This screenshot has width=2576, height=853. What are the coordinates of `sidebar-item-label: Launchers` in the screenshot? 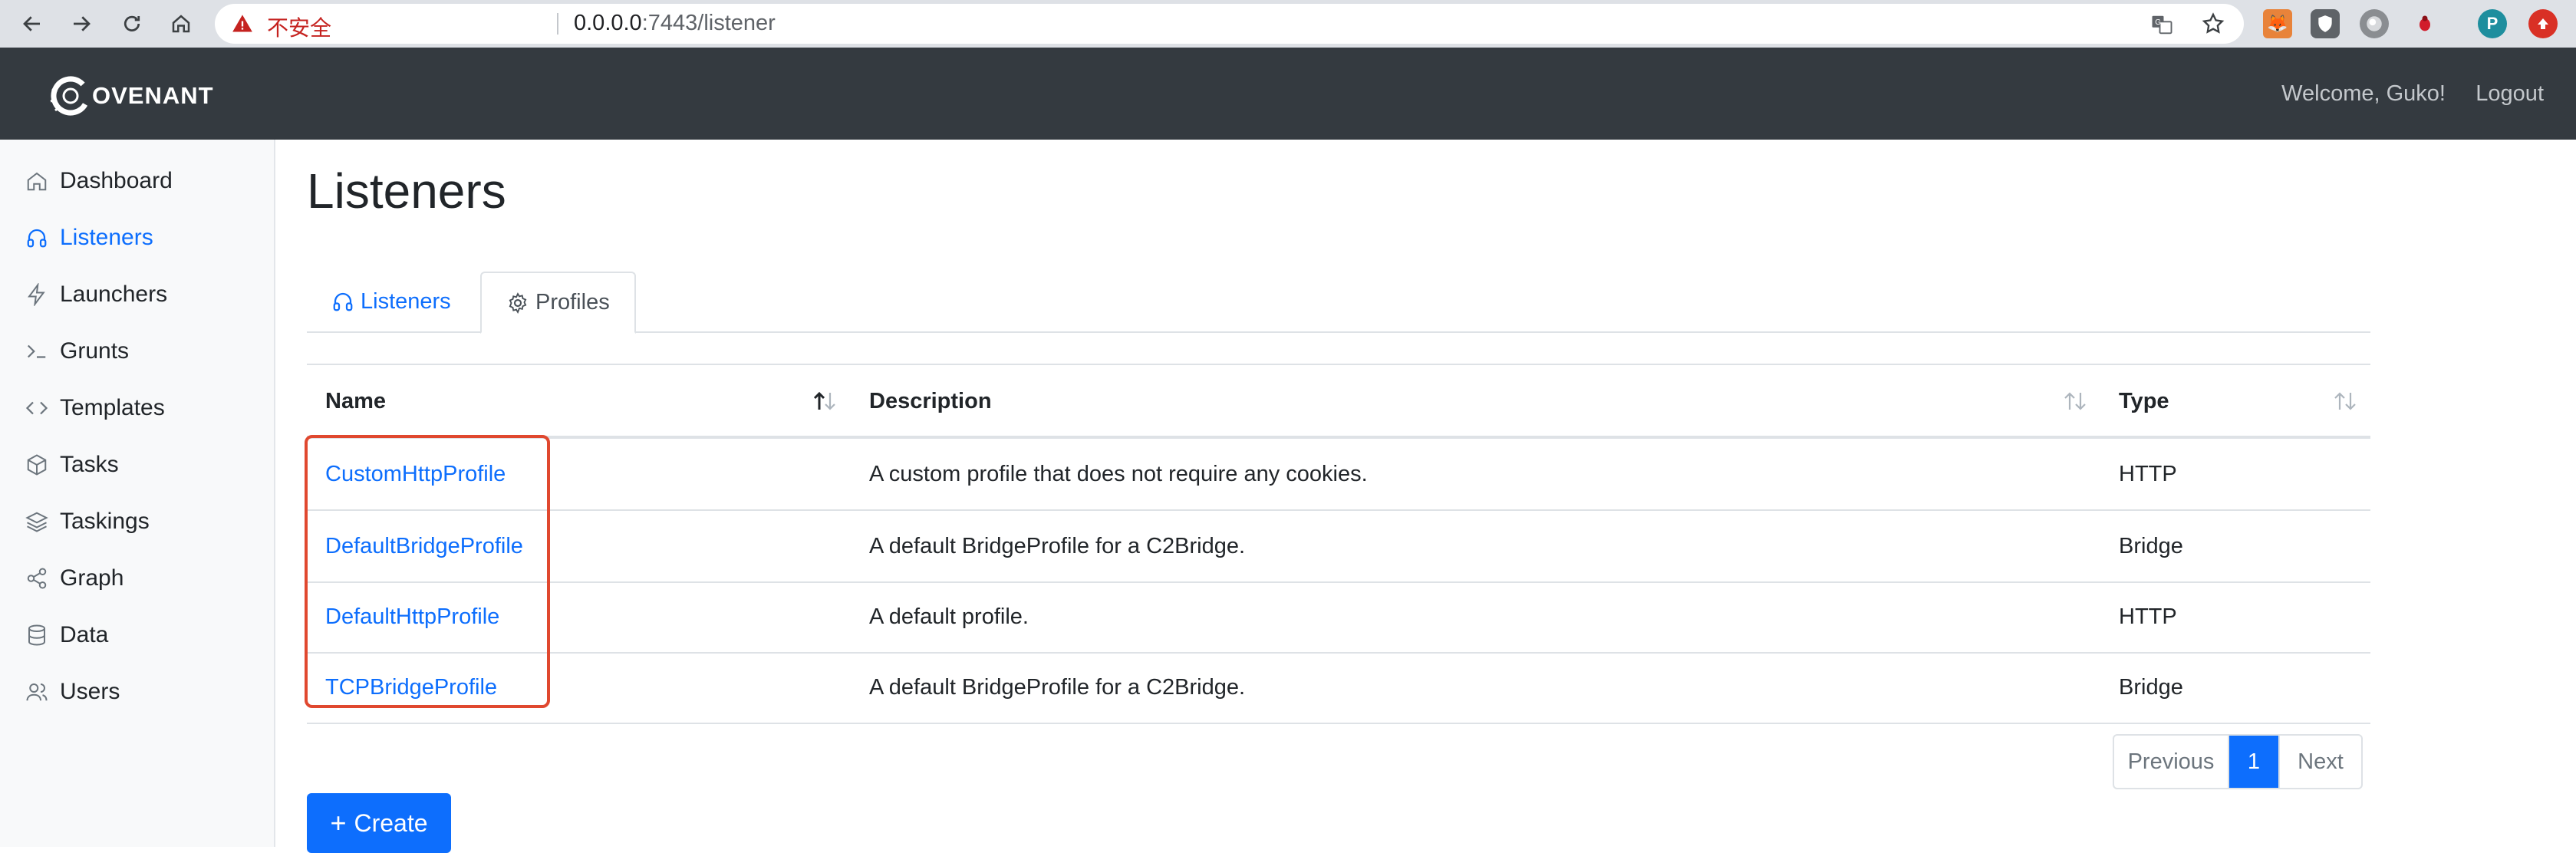 It's located at (114, 294).